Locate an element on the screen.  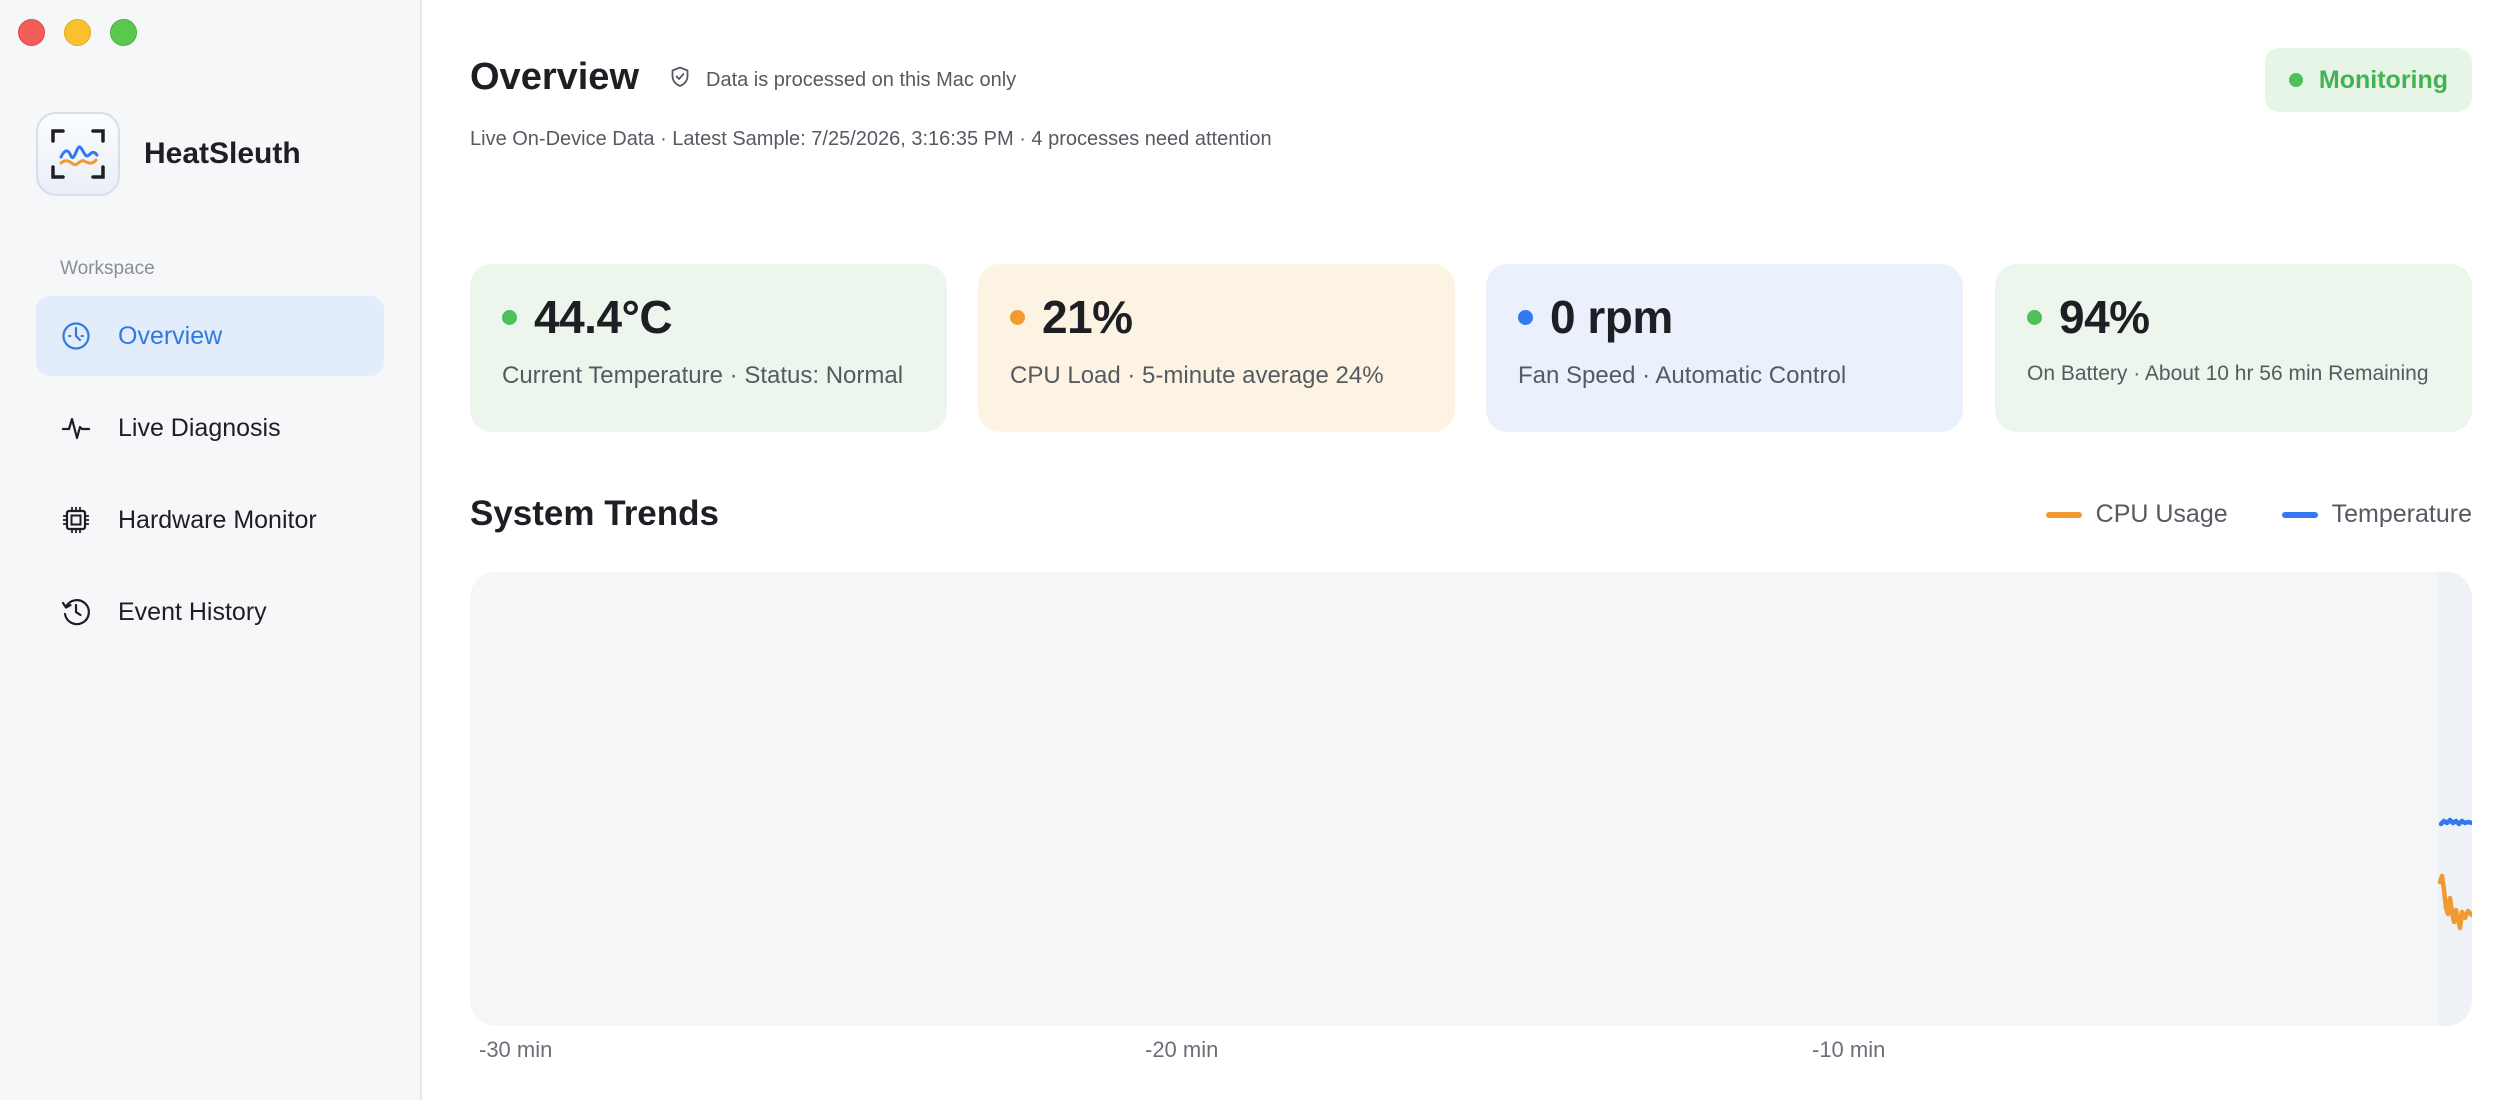
sidebar-item-label: Overview is located at coordinates (170, 335).